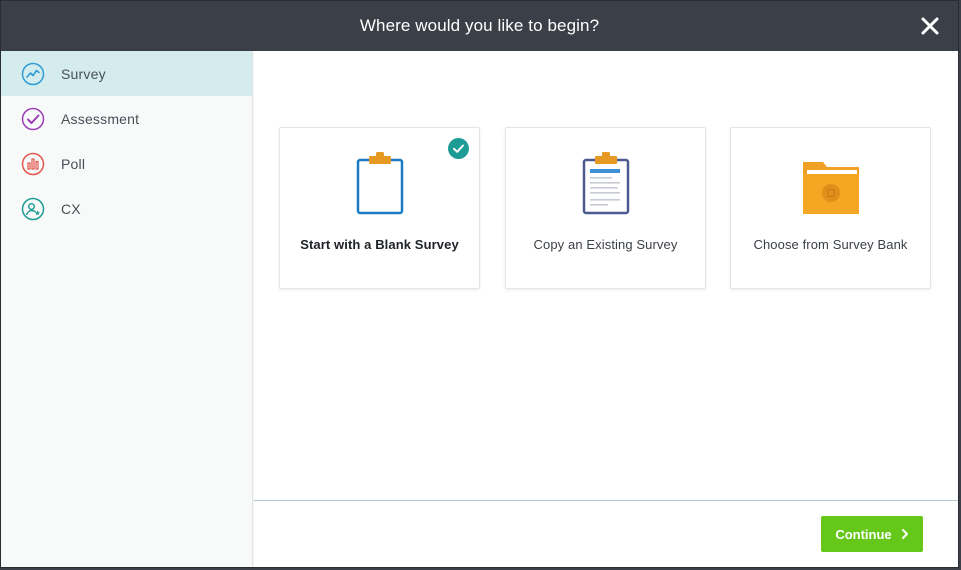  Describe the element at coordinates (126, 73) in the screenshot. I see `sidebar-item-survey: Survey` at that location.